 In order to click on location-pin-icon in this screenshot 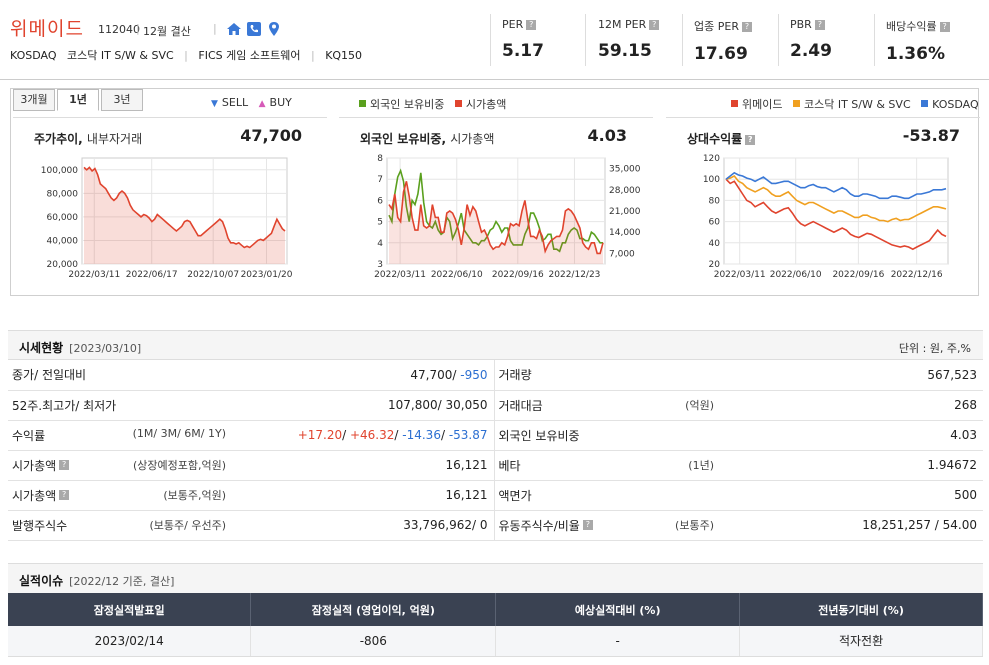, I will do `click(274, 29)`.